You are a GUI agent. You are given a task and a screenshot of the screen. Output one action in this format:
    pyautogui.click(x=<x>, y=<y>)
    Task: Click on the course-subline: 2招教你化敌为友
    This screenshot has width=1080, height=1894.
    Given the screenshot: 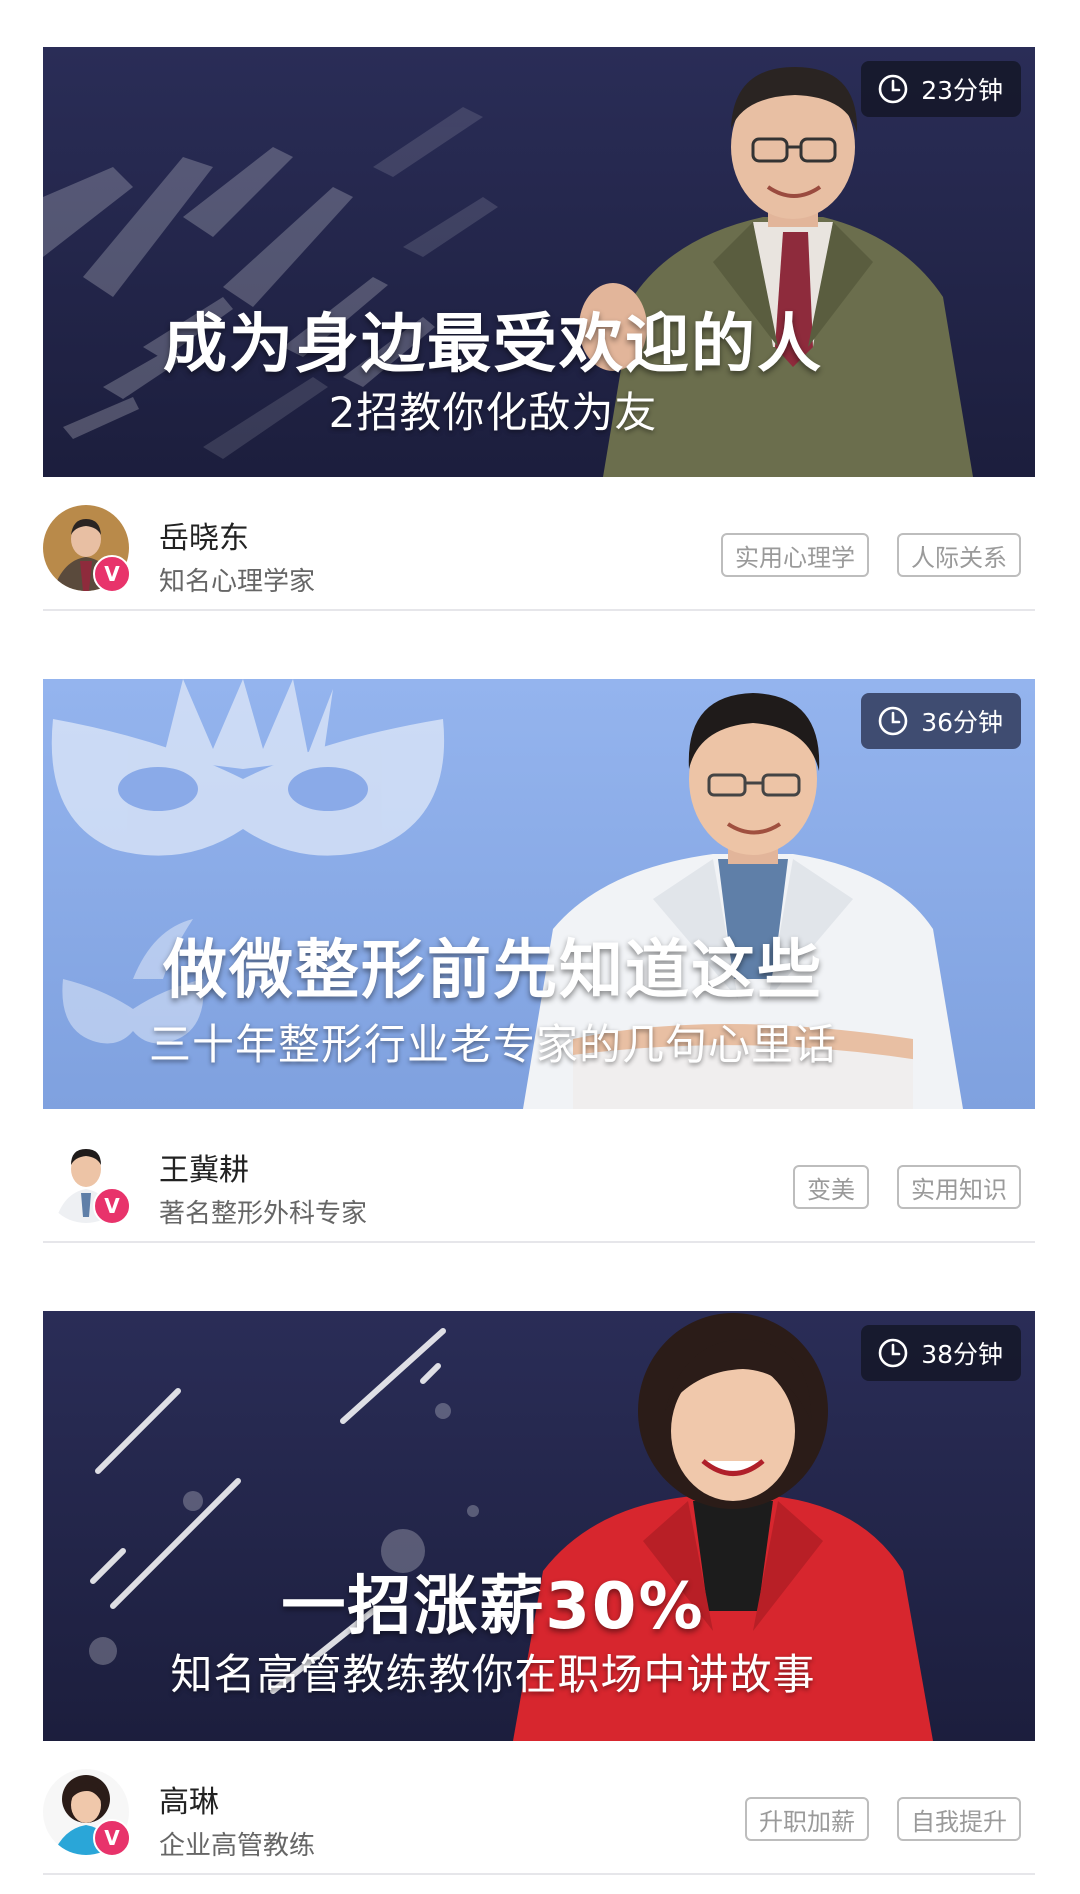 What is the action you would take?
    pyautogui.click(x=493, y=412)
    